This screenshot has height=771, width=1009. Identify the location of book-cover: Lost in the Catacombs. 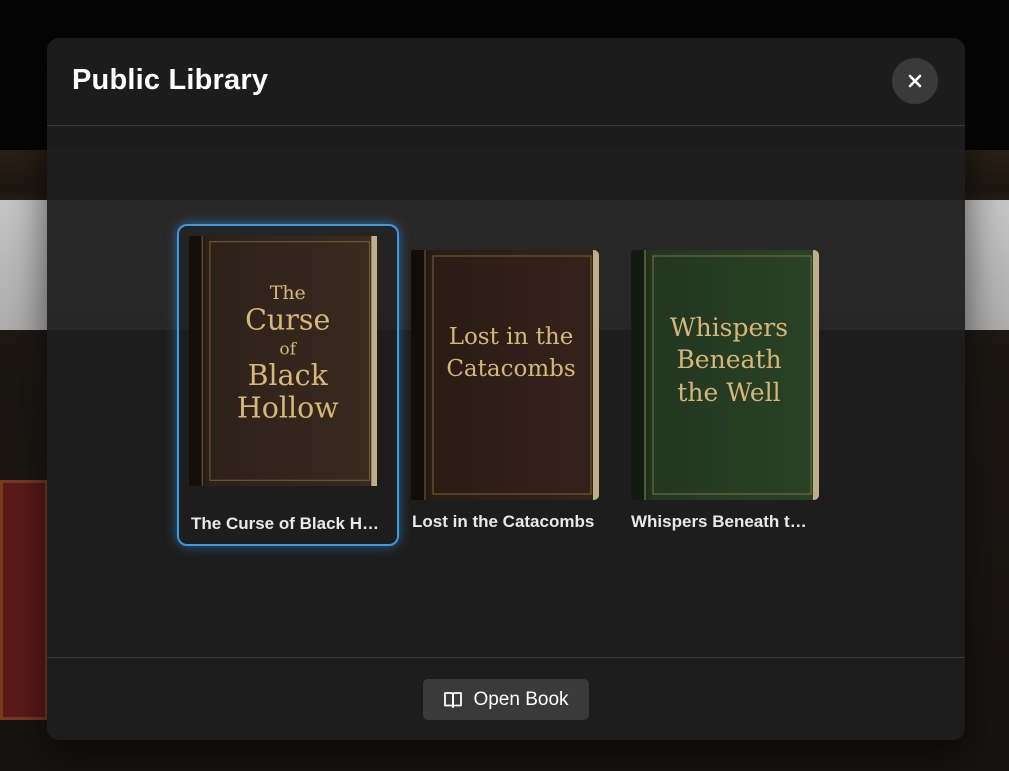
(505, 375).